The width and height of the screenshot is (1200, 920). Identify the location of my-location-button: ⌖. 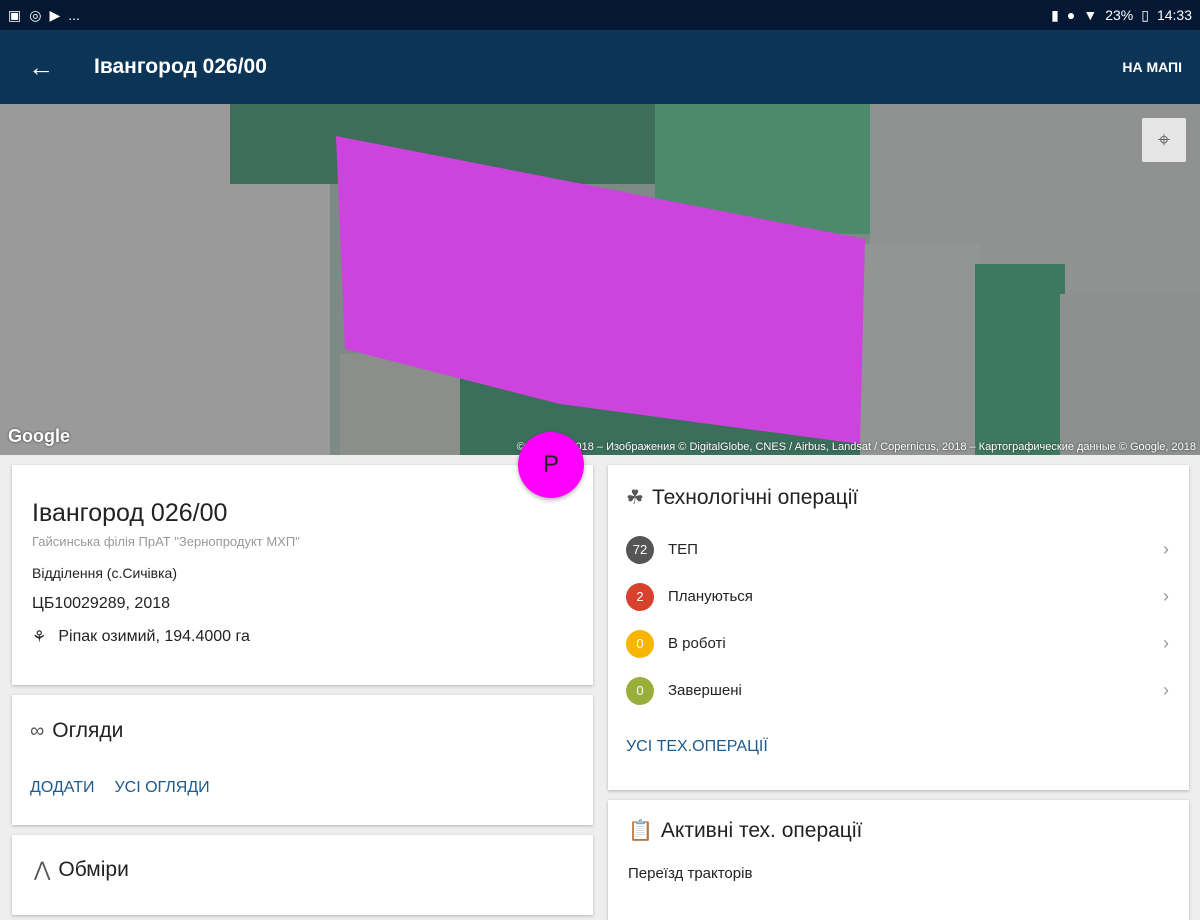
(1164, 140).